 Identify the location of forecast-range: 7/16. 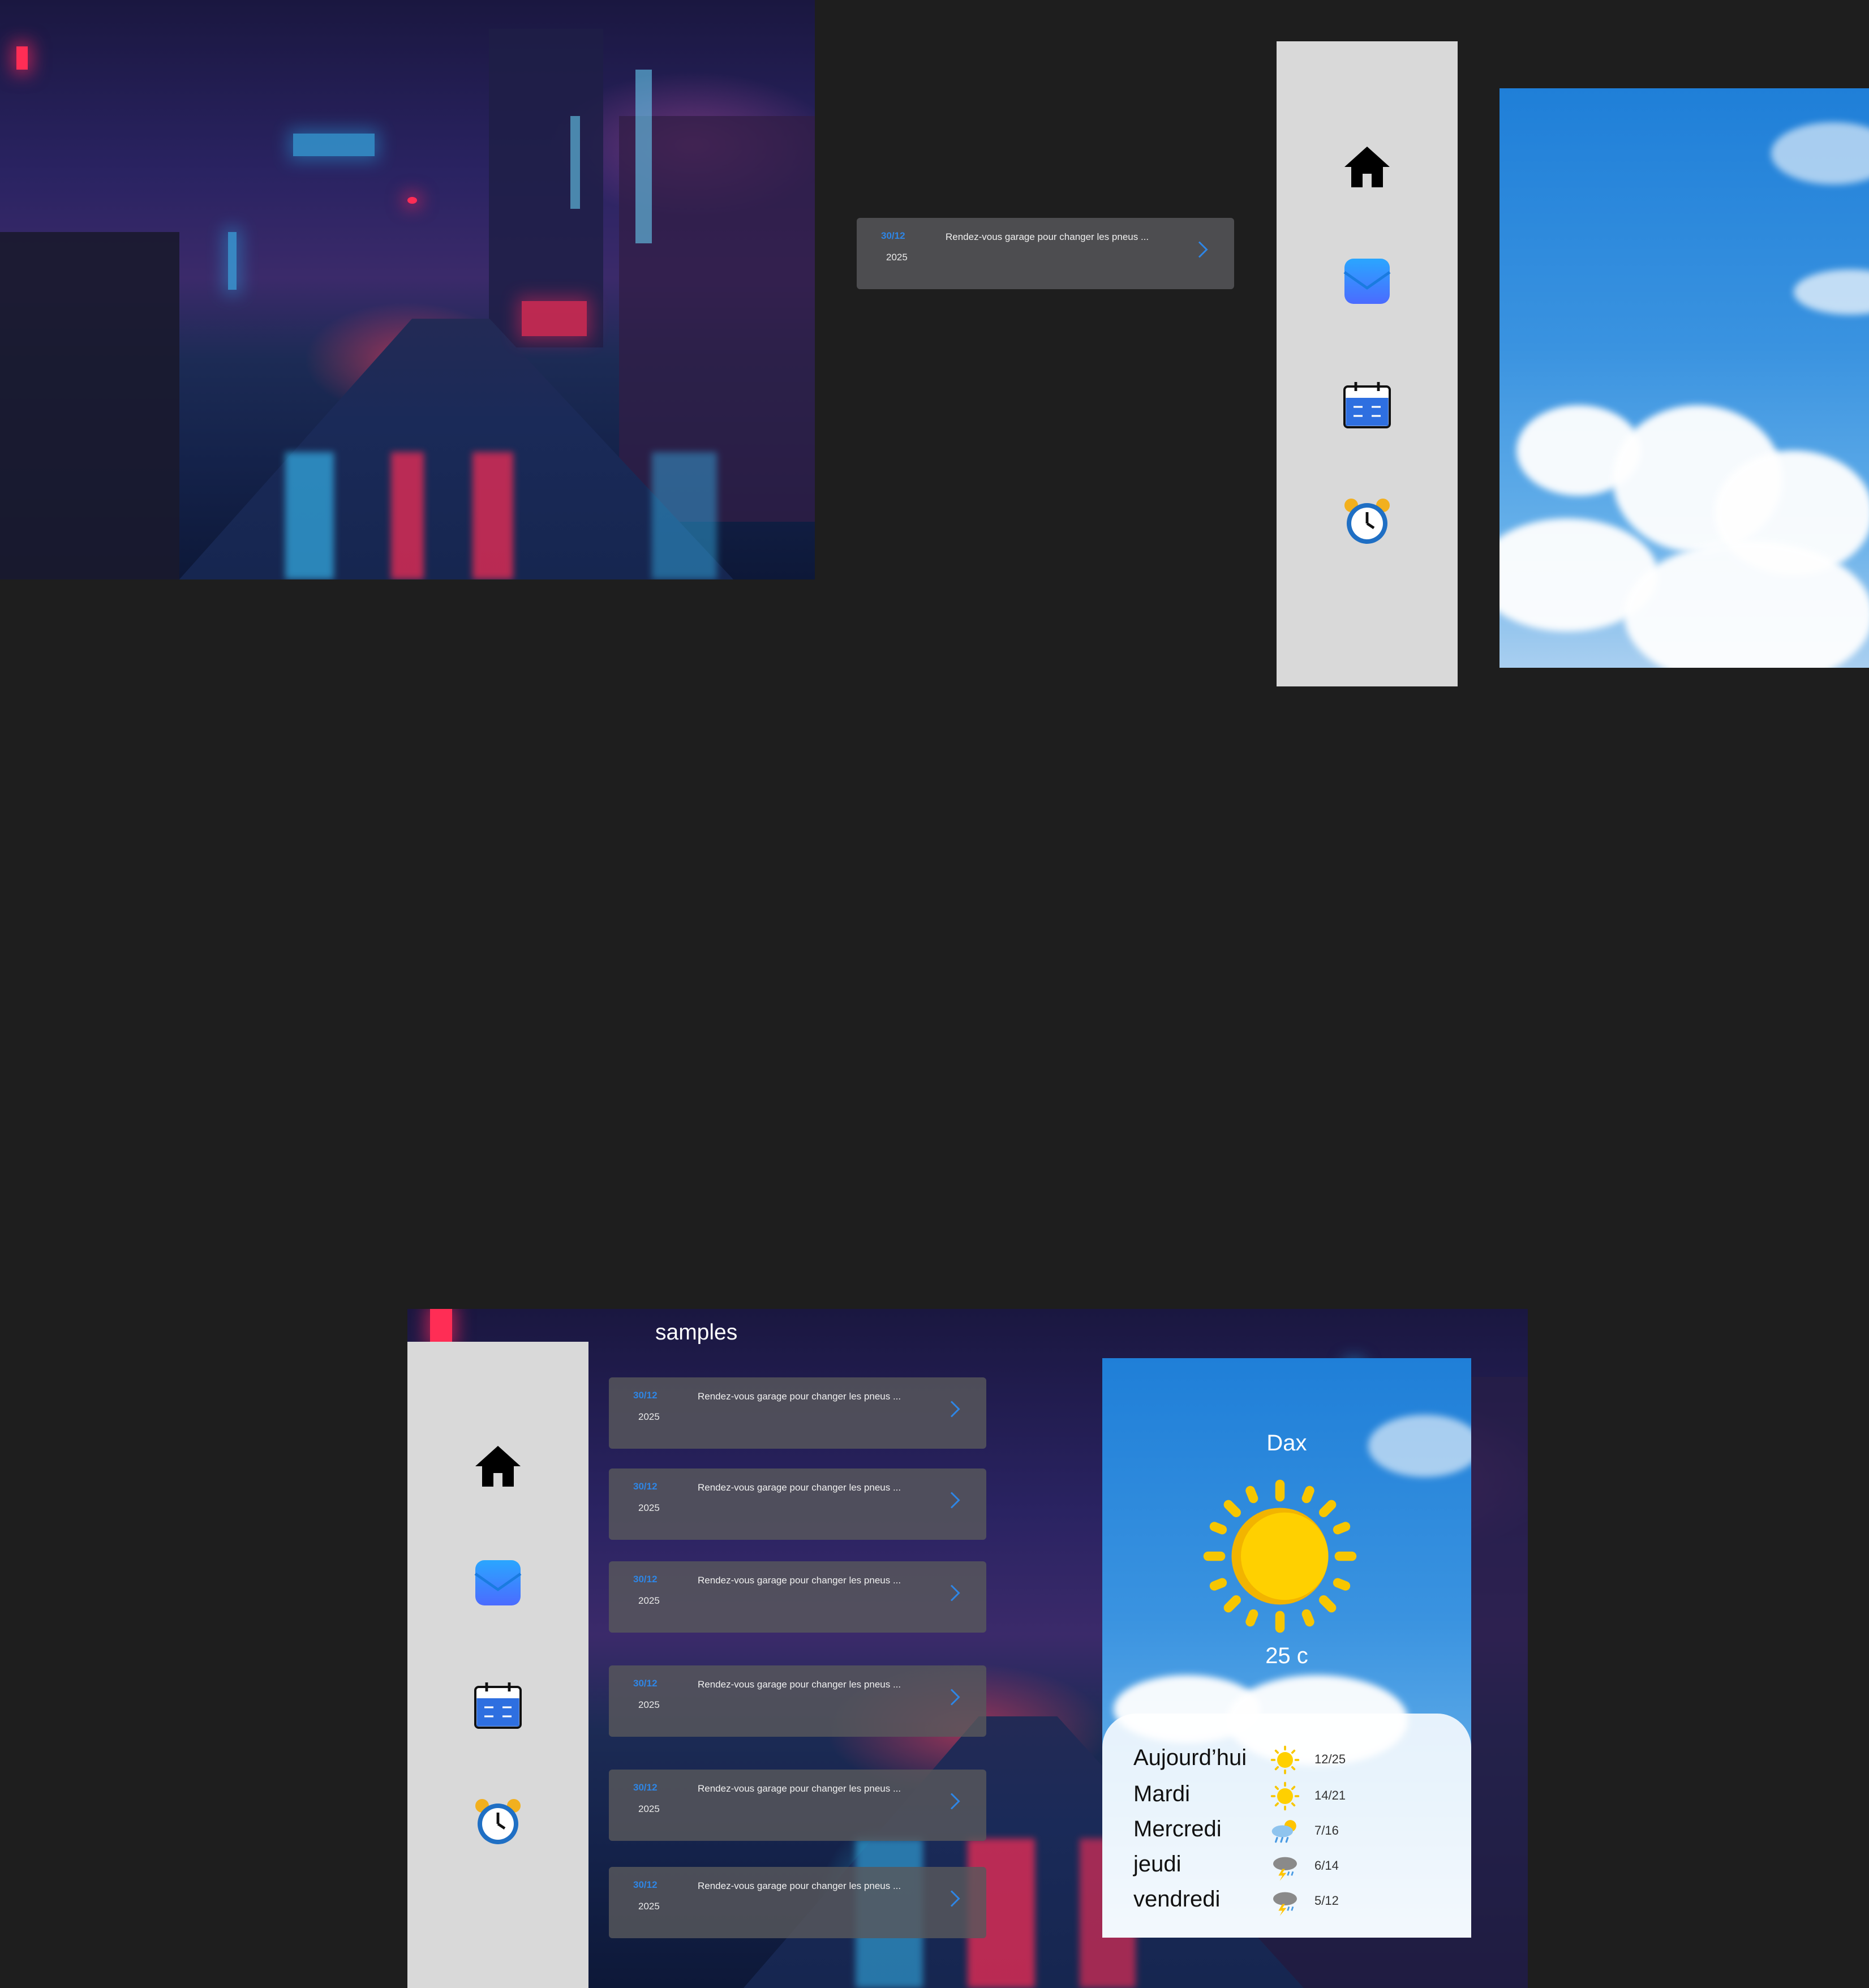
(1327, 1830).